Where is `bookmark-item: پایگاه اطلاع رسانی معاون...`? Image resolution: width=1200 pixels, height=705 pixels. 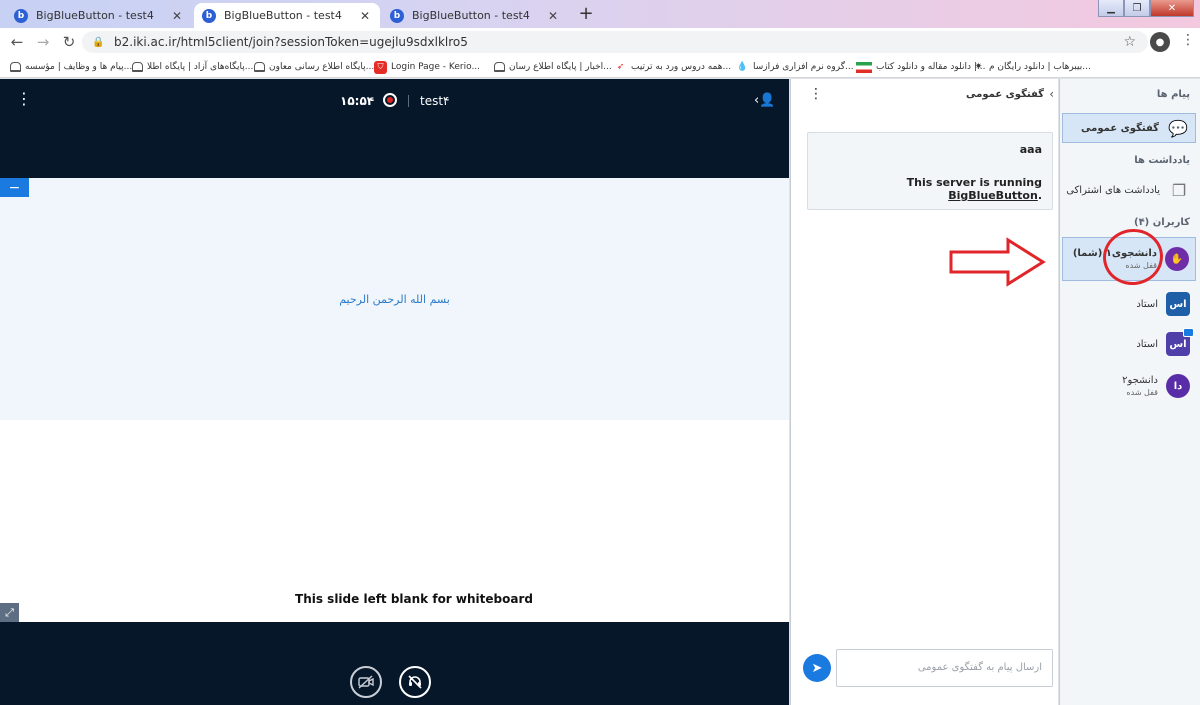 bookmark-item: پایگاه اطلاع رسانی معاون... is located at coordinates (314, 67).